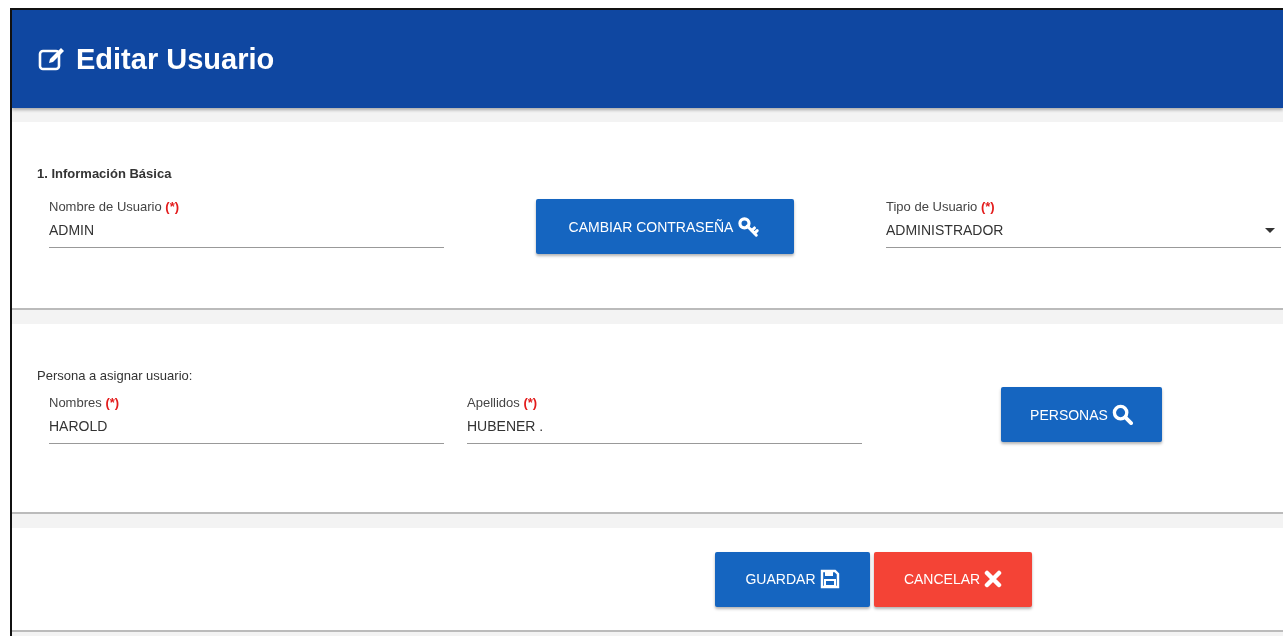 Image resolution: width=1283 pixels, height=638 pixels. Describe the element at coordinates (246, 223) in the screenshot. I see `text-field: Nombre de Usuario (*) ADMIN` at that location.